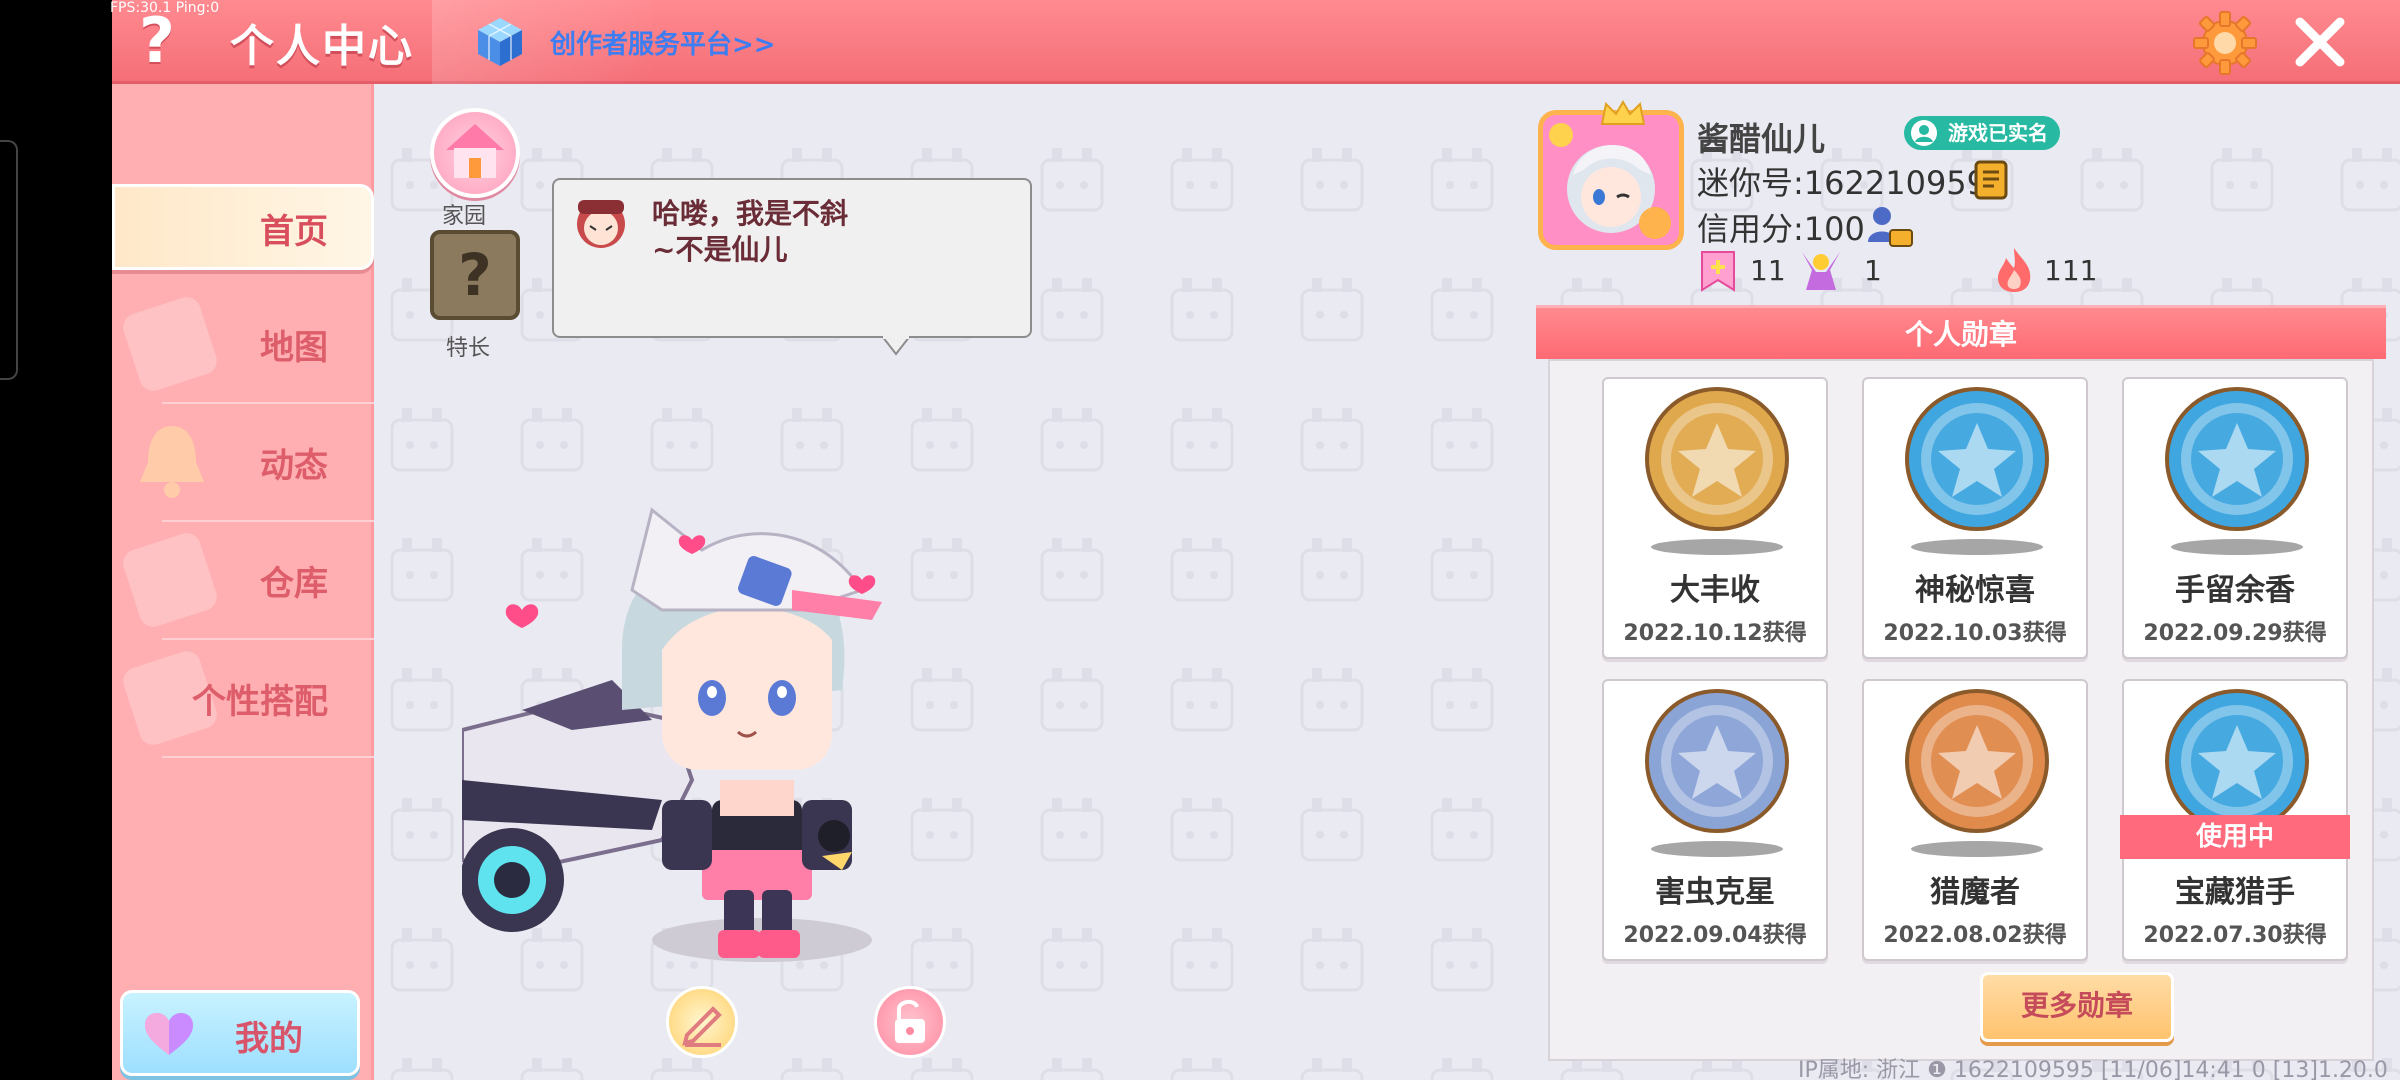  I want to click on crown-icon, so click(1623, 112).